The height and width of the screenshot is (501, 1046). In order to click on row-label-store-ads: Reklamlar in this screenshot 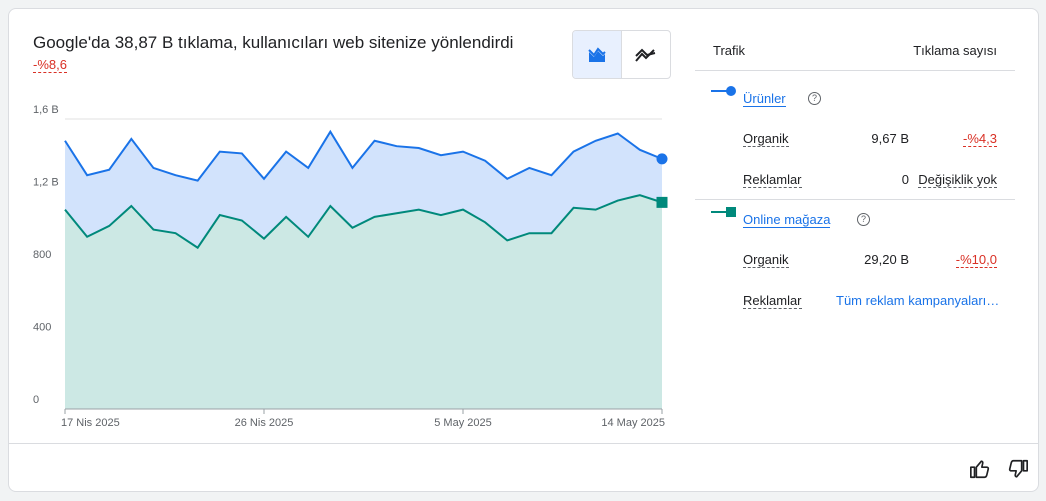, I will do `click(772, 301)`.